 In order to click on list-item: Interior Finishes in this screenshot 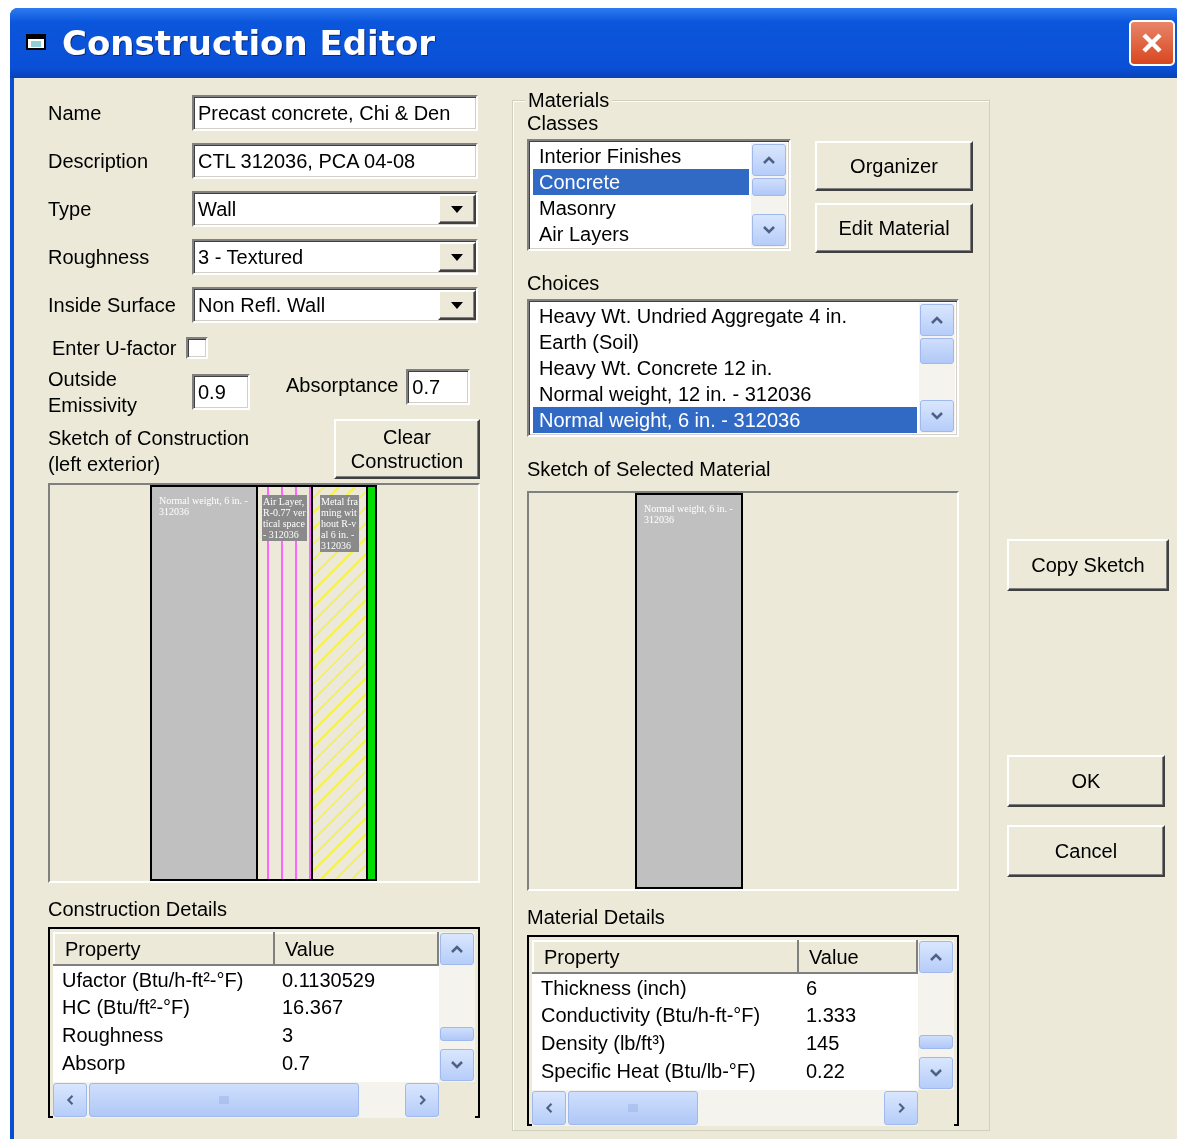, I will do `click(641, 156)`.